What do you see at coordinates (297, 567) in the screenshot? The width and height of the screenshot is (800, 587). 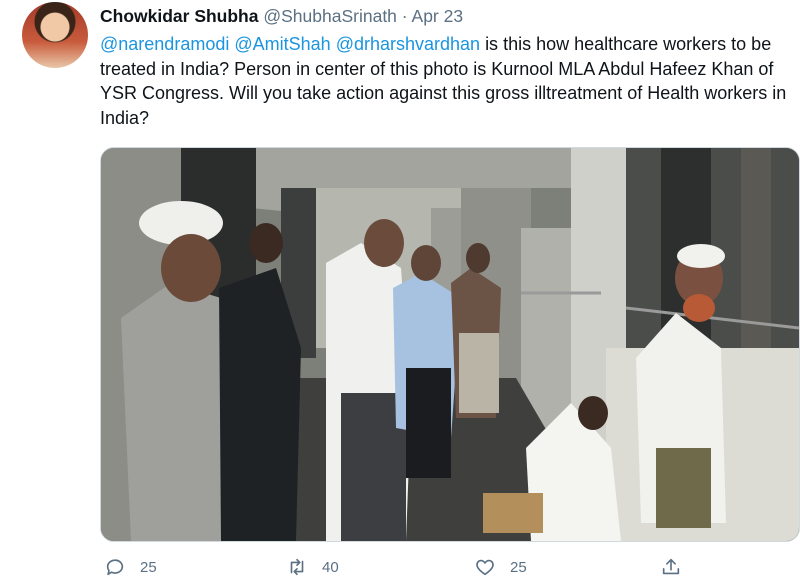 I see `retweet-icon` at bounding box center [297, 567].